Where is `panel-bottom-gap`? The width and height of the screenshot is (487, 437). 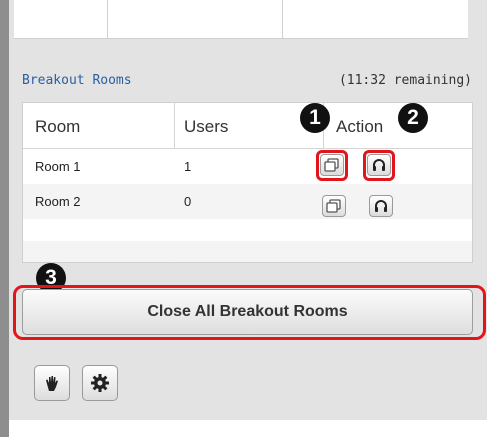 panel-bottom-gap is located at coordinates (248, 428).